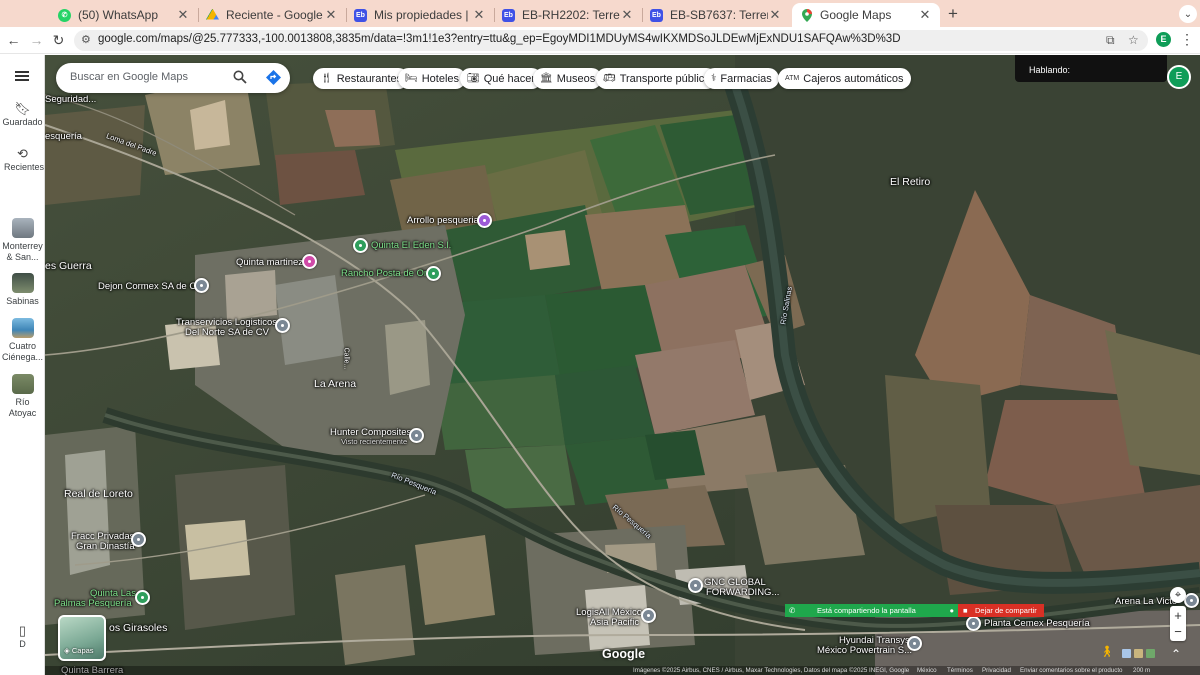  Describe the element at coordinates (273, 77) in the screenshot. I see `directions-icon` at that location.